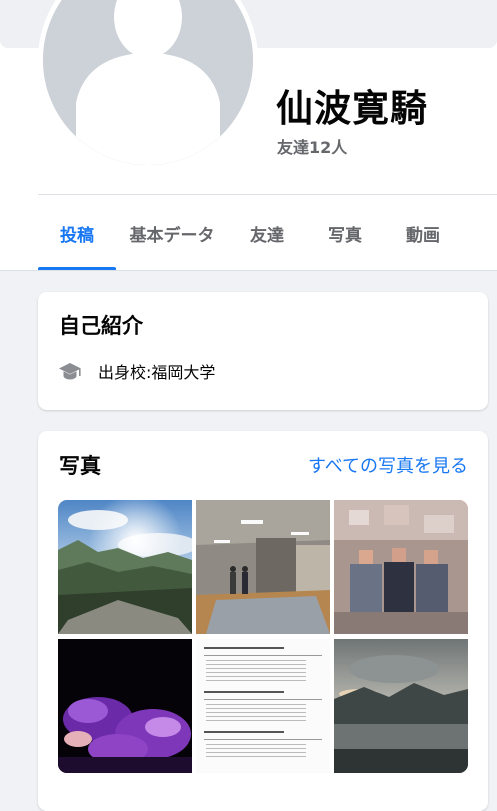 This screenshot has width=497, height=811. What do you see at coordinates (77, 233) in the screenshot?
I see `tab-posts: 投稿` at bounding box center [77, 233].